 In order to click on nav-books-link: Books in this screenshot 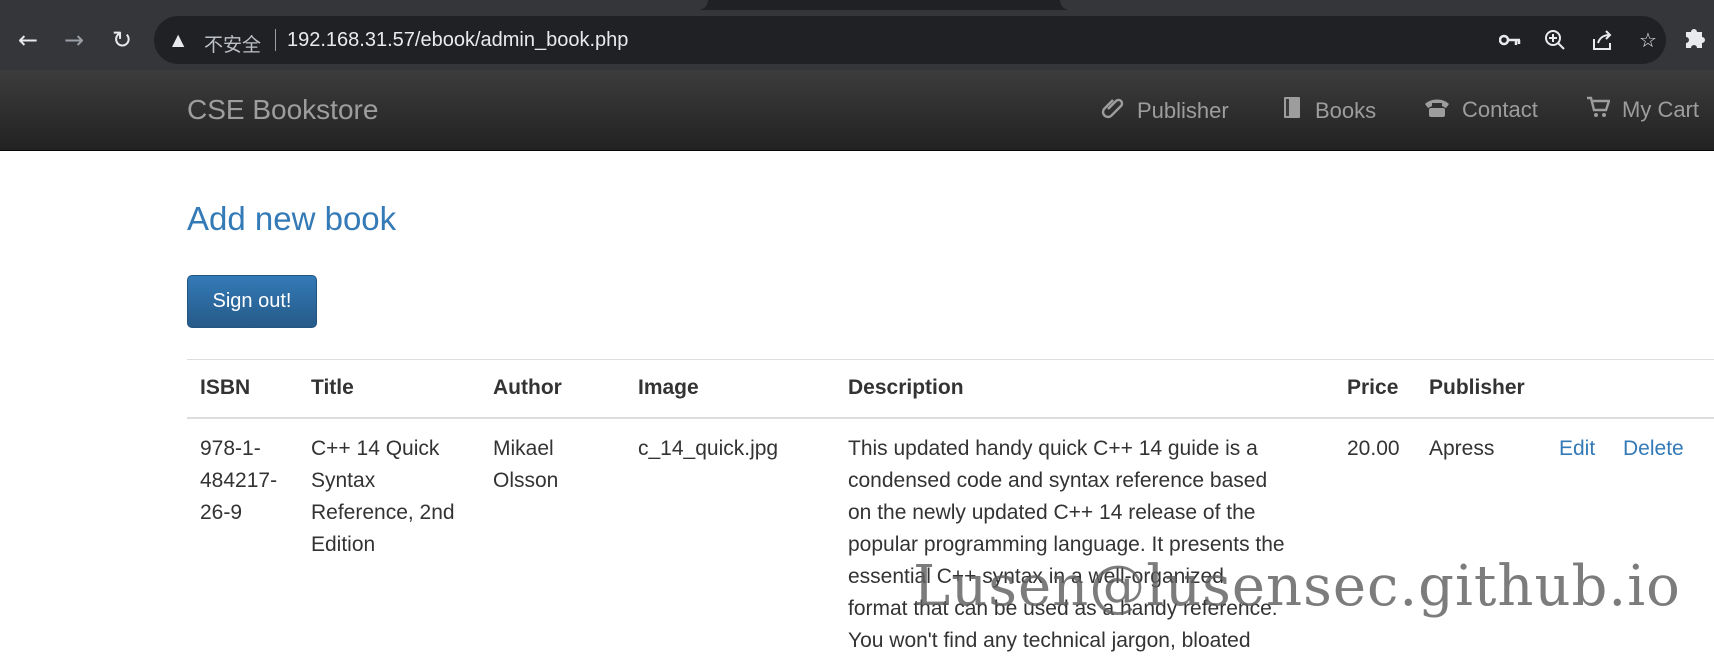, I will do `click(1328, 111)`.